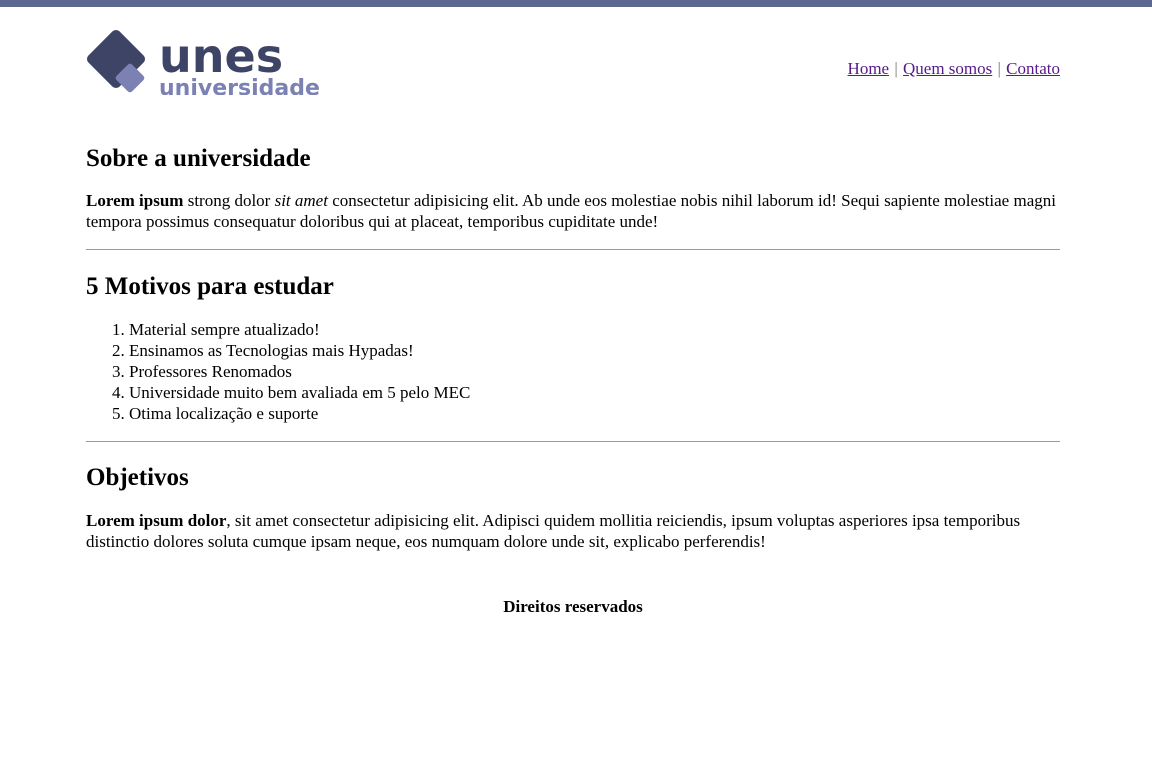 The width and height of the screenshot is (1152, 776). What do you see at coordinates (198, 158) in the screenshot?
I see `about-title: Sobre a universidade` at bounding box center [198, 158].